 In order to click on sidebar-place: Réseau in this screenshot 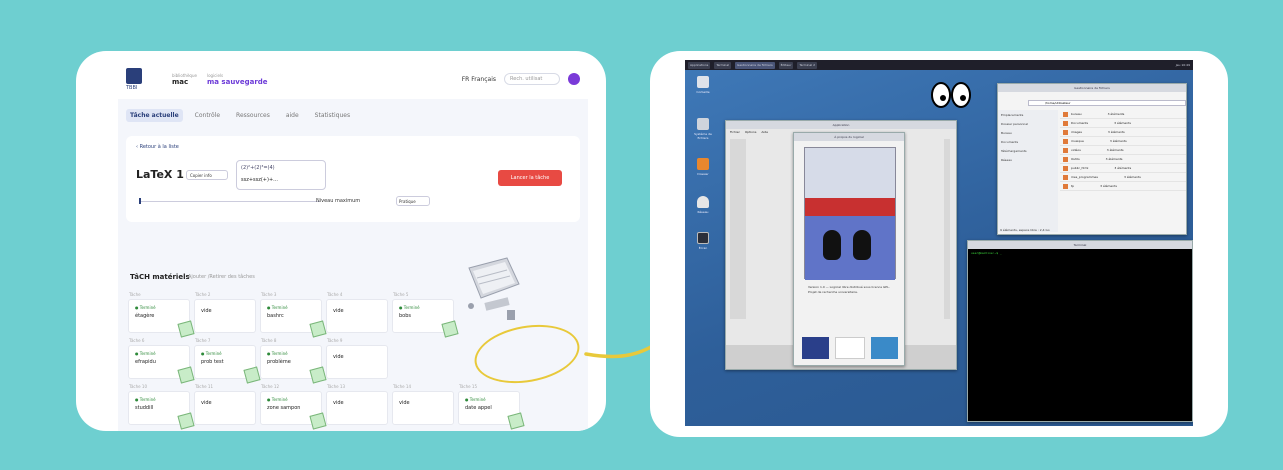, I will do `click(1028, 160)`.